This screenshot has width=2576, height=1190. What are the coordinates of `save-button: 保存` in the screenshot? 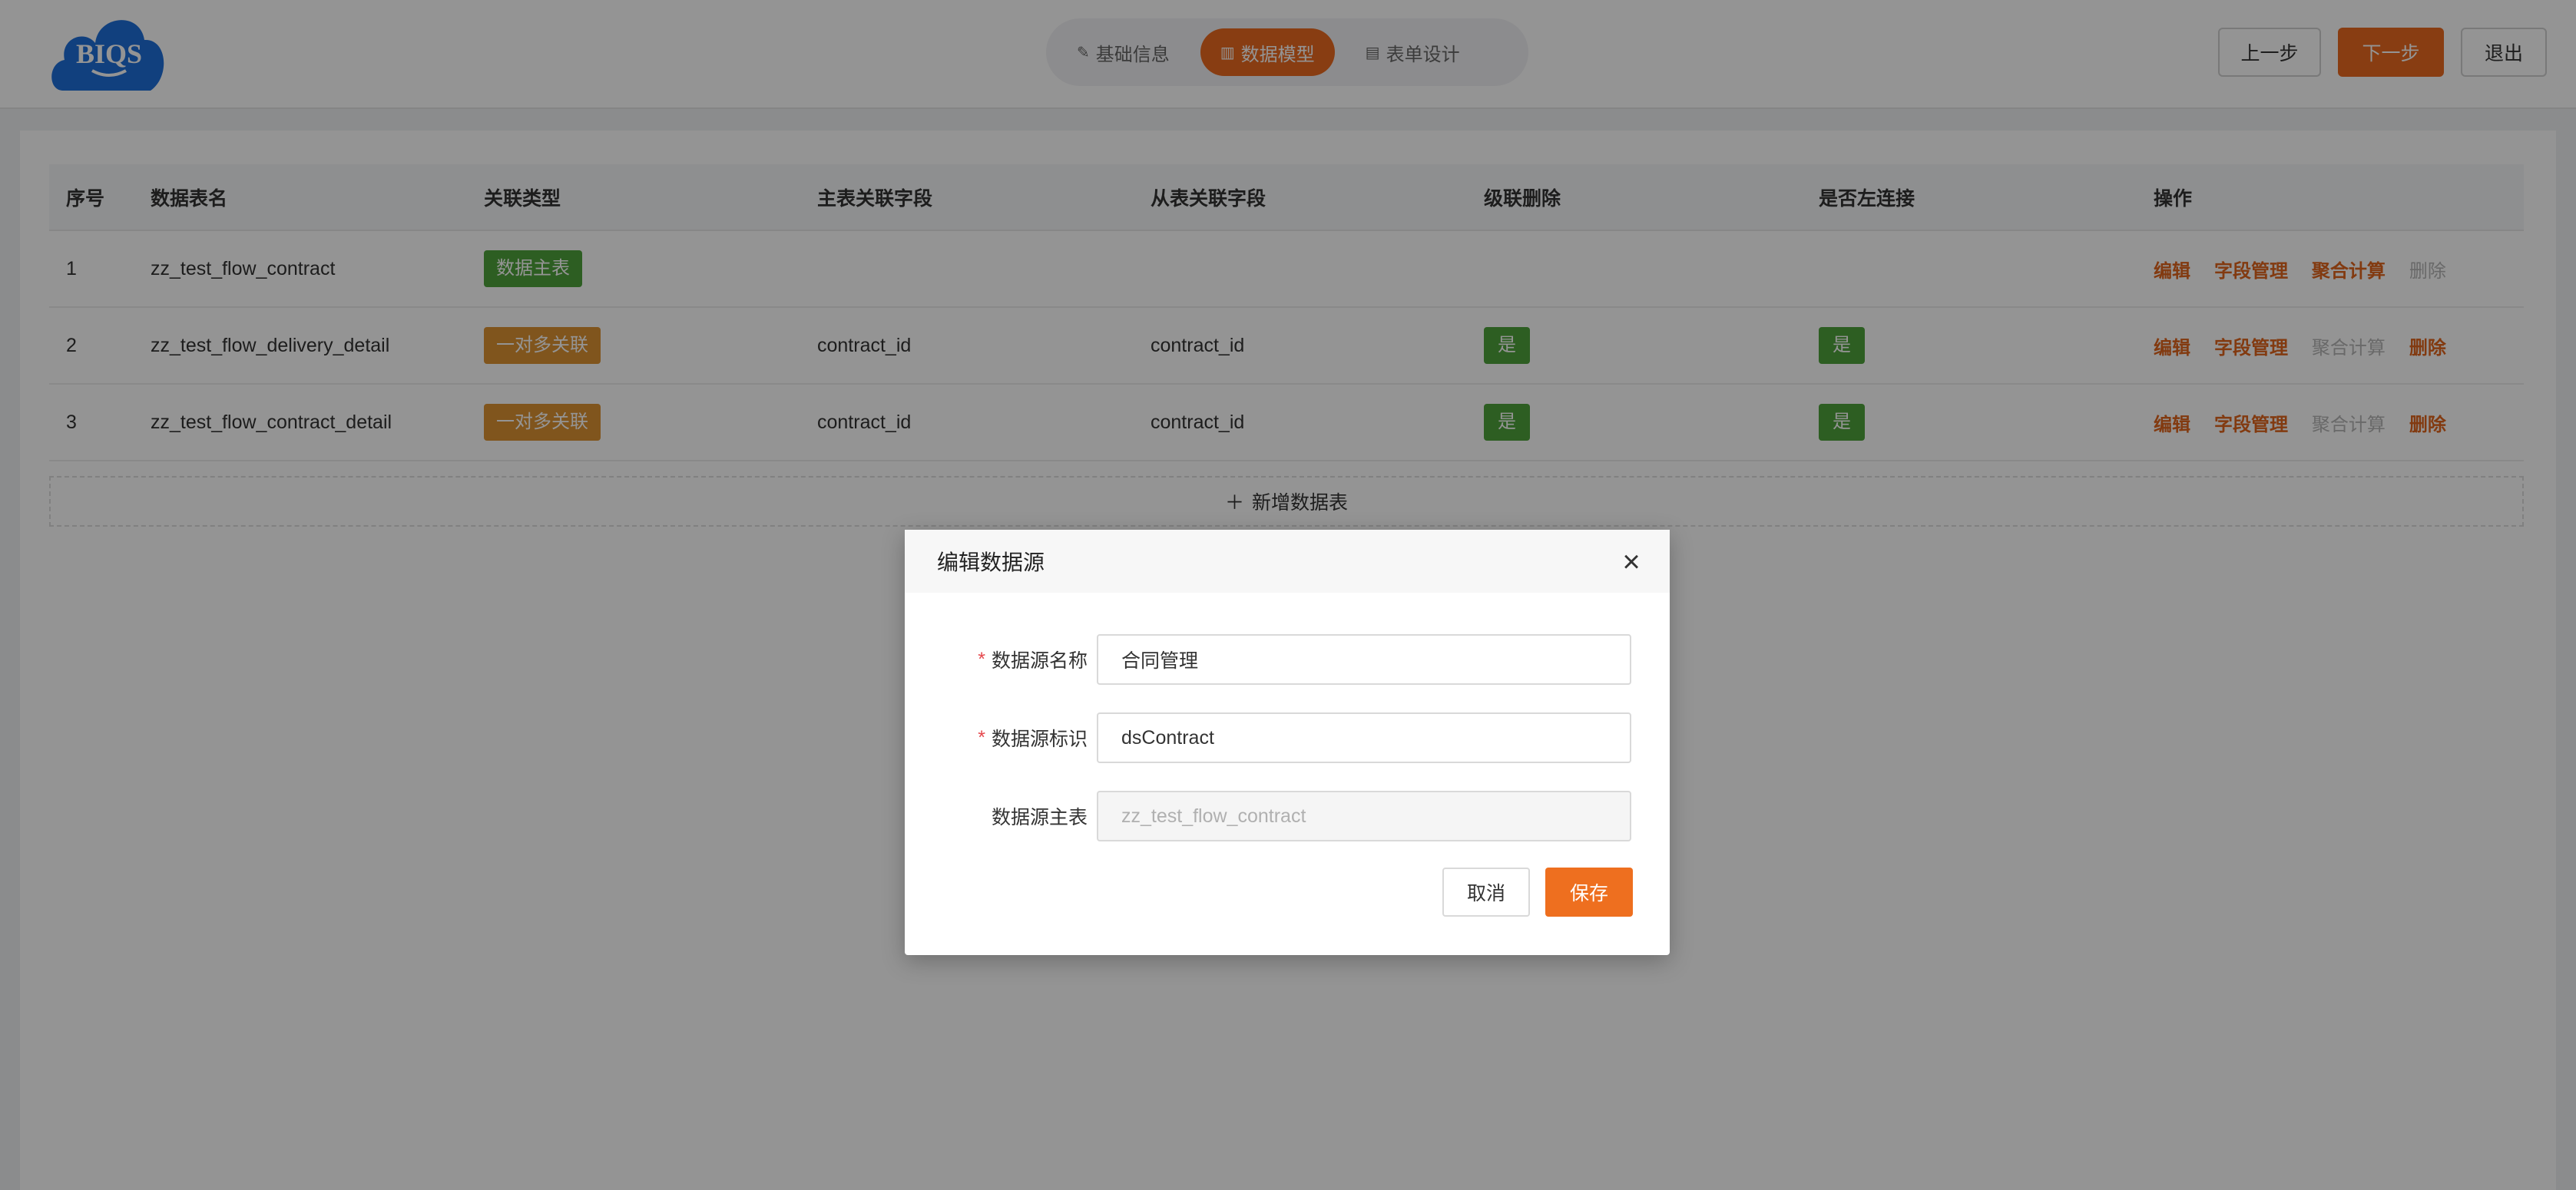 It's located at (1589, 892).